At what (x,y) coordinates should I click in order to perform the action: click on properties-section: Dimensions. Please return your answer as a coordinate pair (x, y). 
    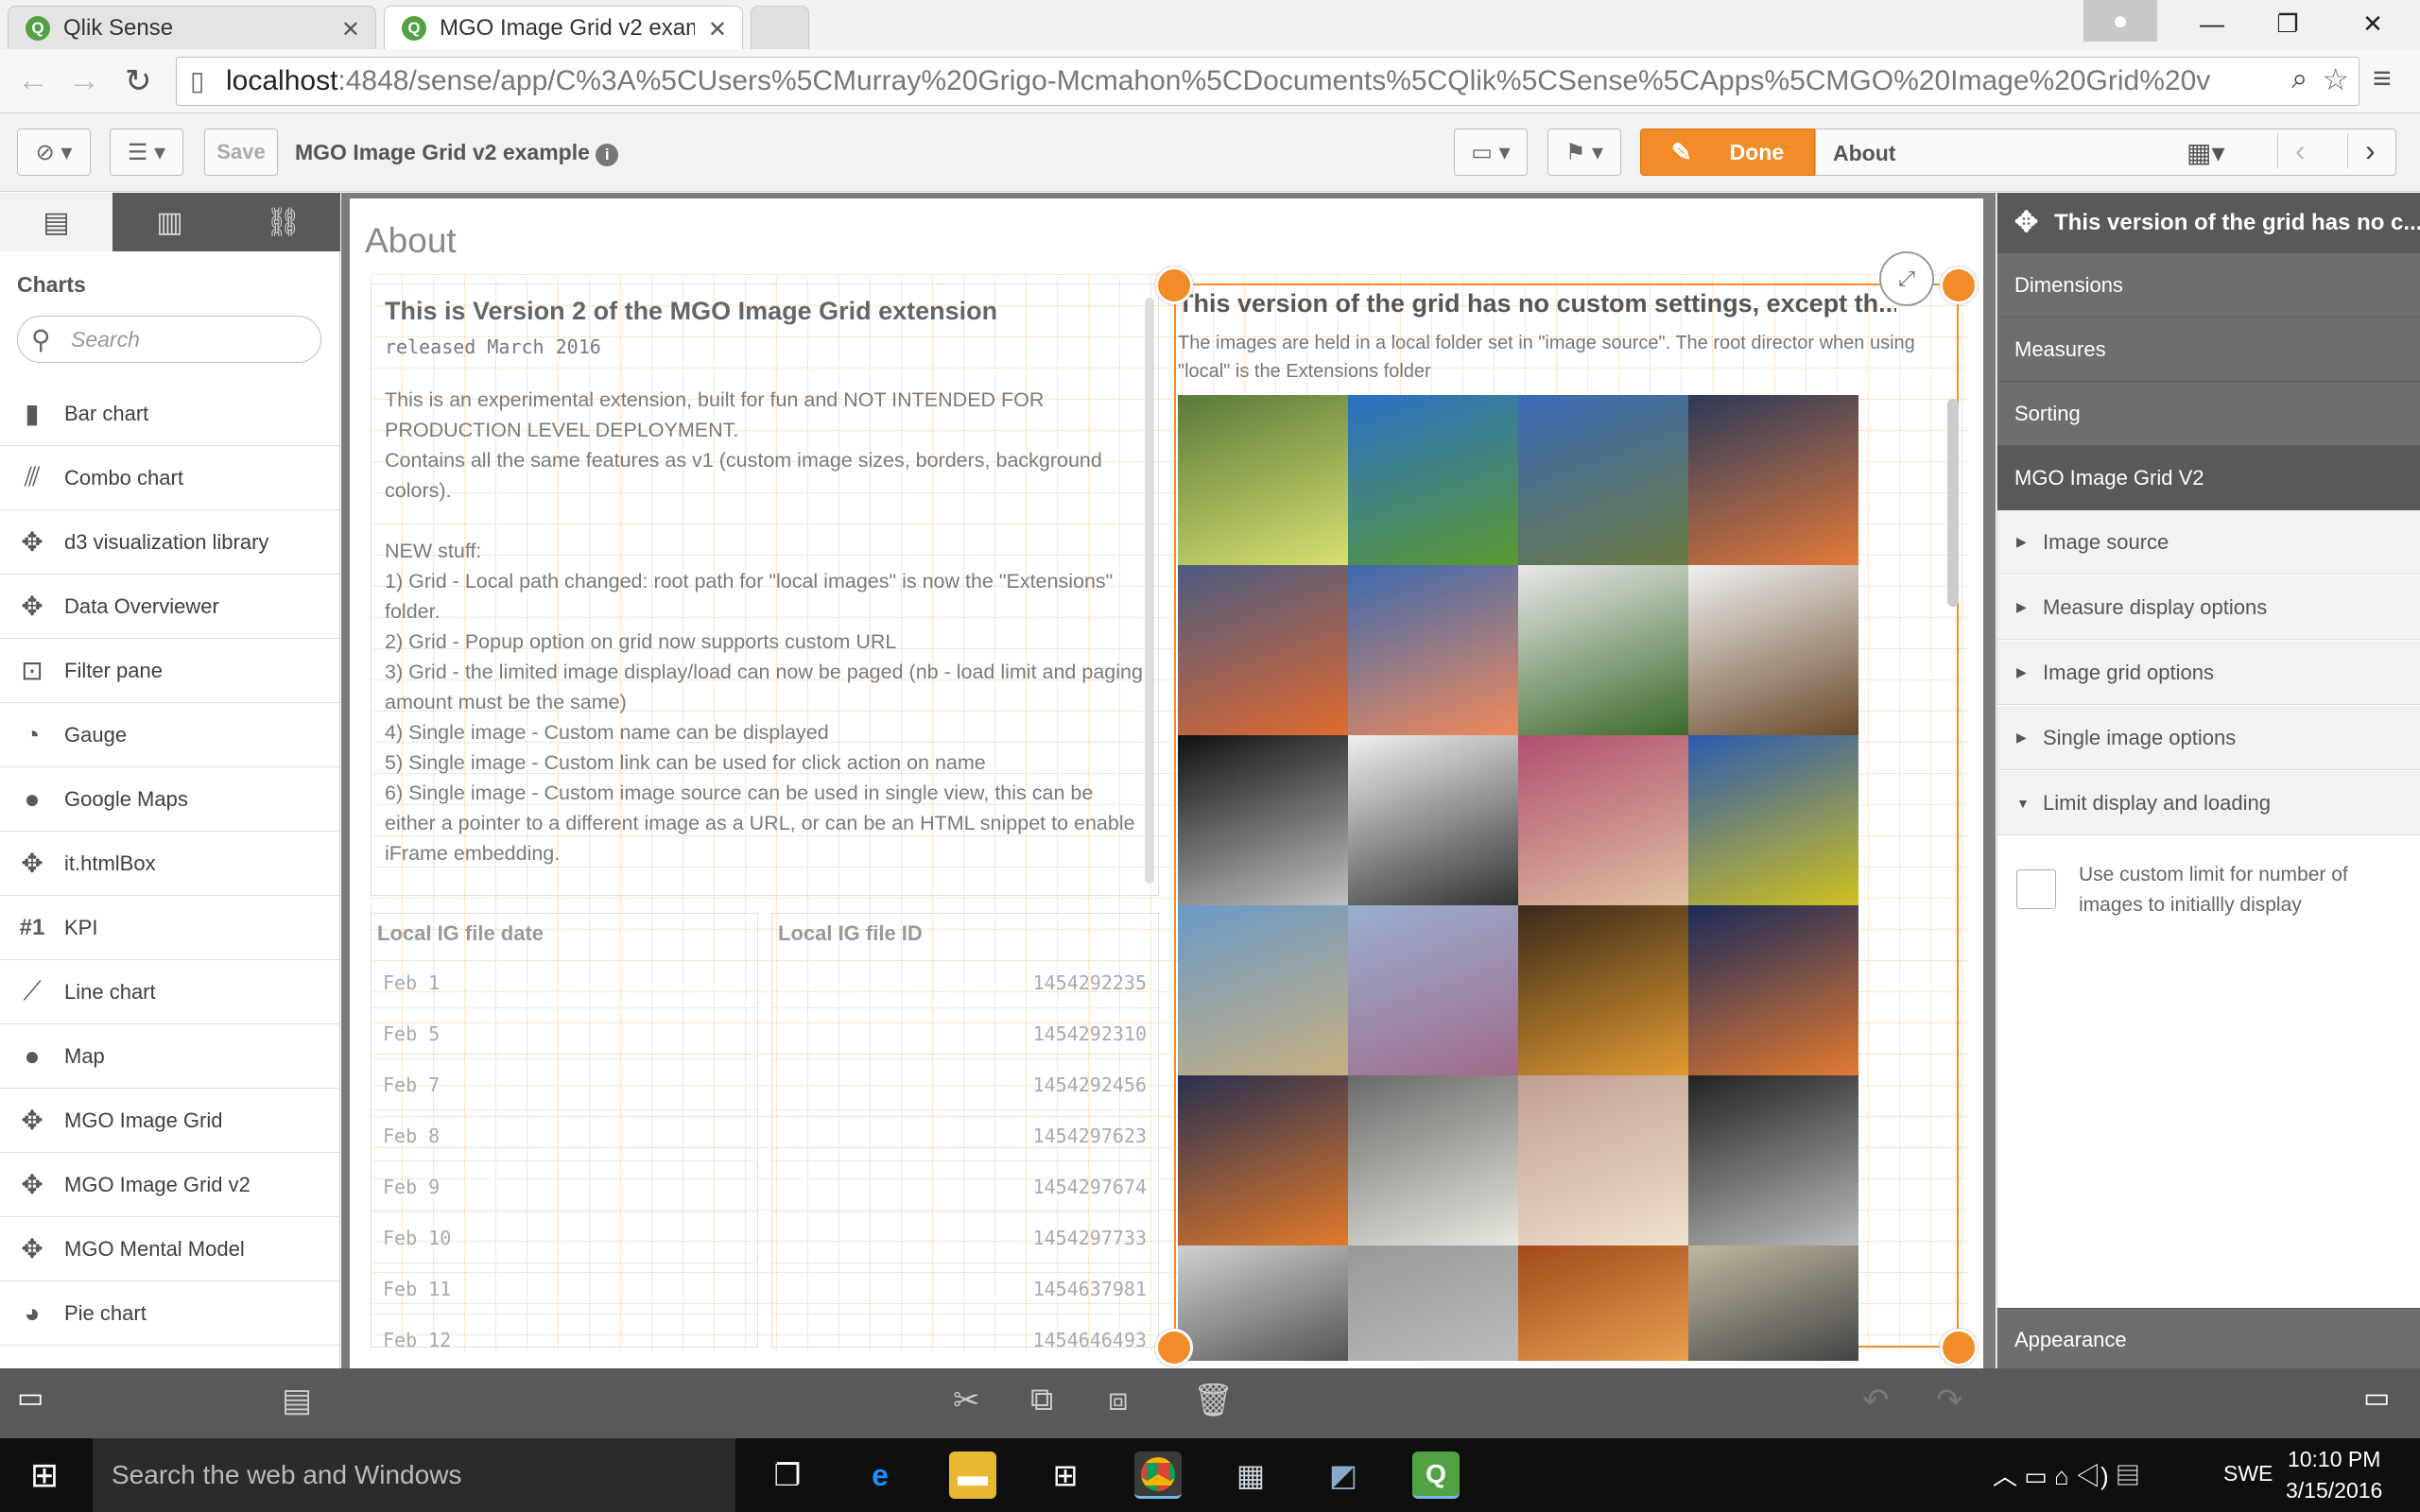
    Looking at the image, I should click on (2208, 285).